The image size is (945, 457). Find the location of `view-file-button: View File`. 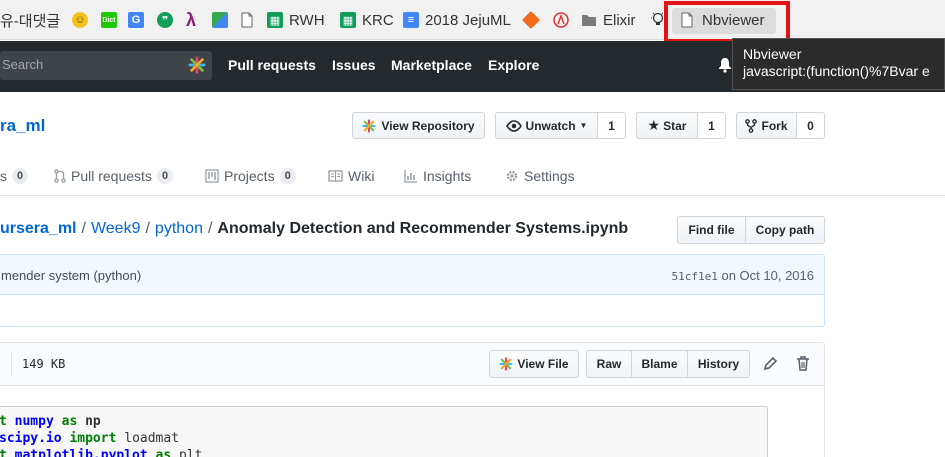

view-file-button: View File is located at coordinates (534, 364).